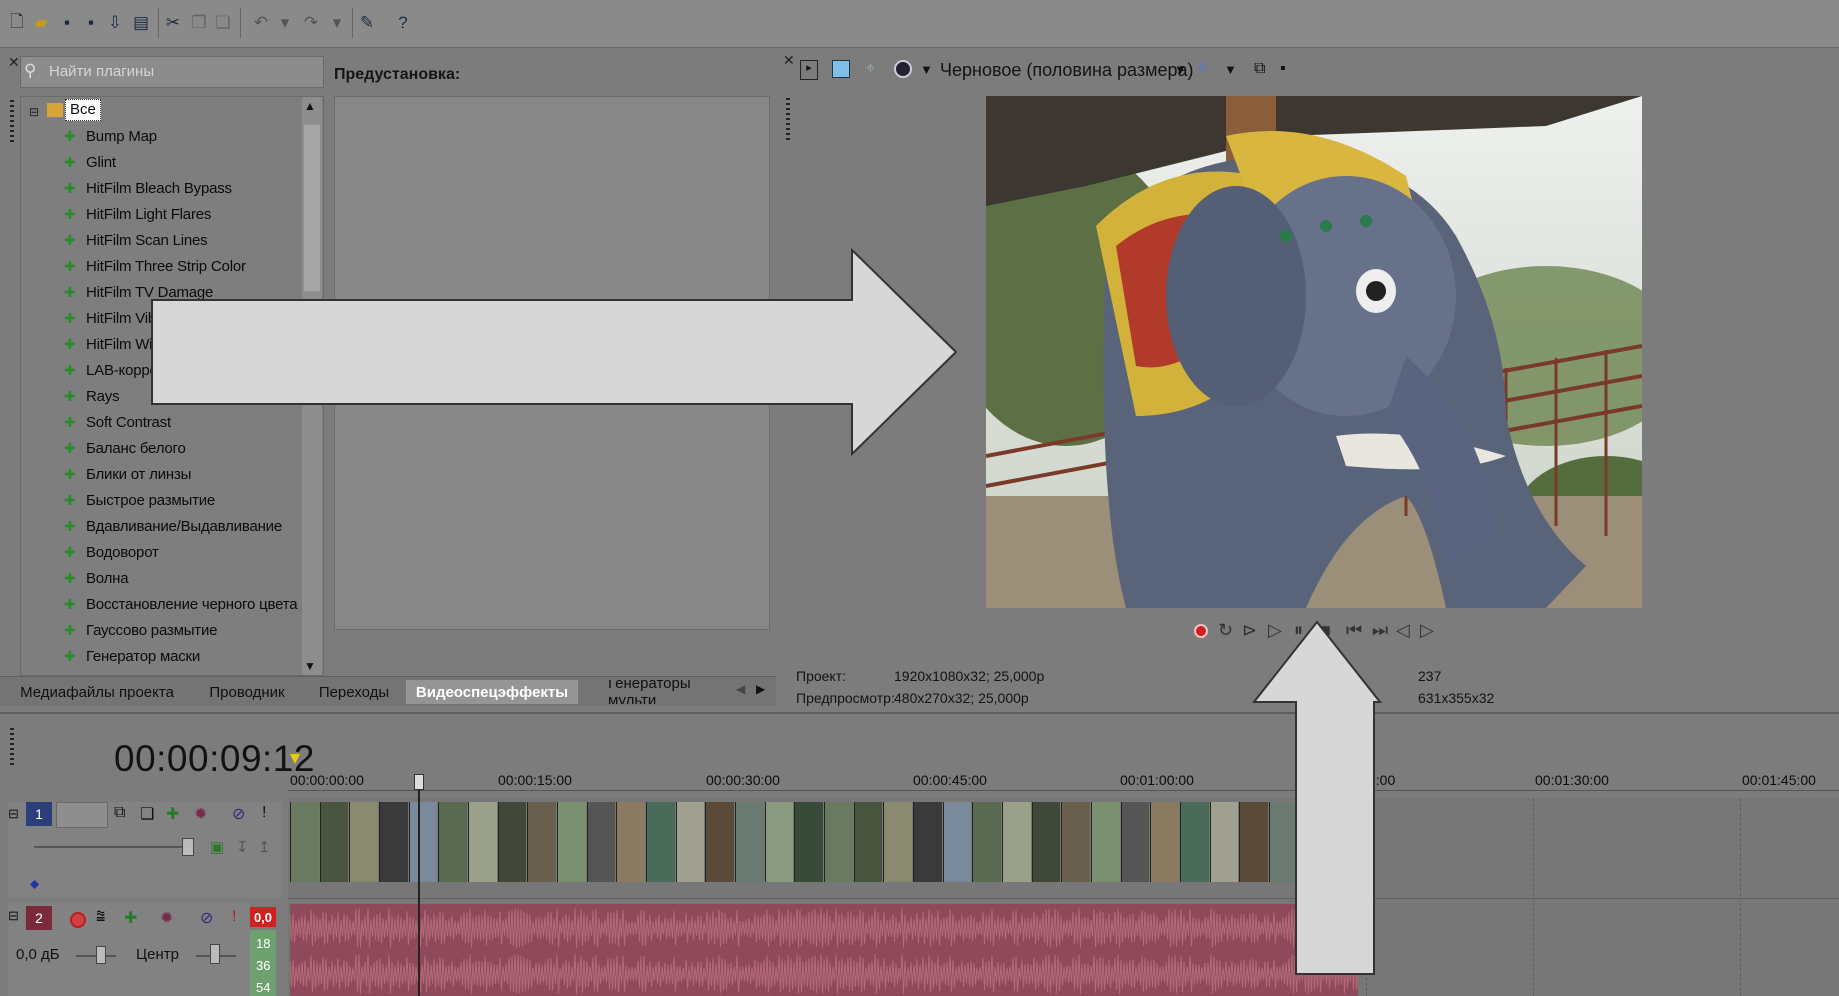 Image resolution: width=1839 pixels, height=996 pixels. What do you see at coordinates (261, 23) in the screenshot?
I see `undo-icon: ↶` at bounding box center [261, 23].